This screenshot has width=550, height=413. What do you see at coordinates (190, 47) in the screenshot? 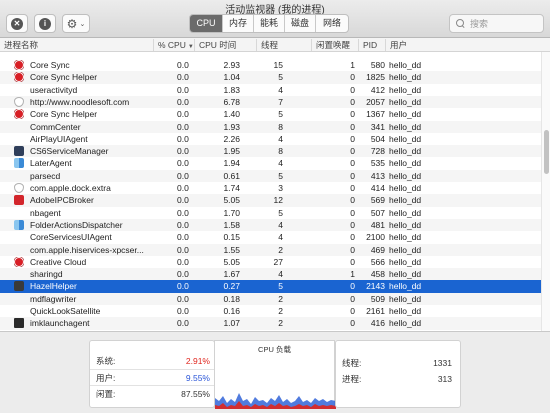
I see `sort-descending-icon: ▼` at bounding box center [190, 47].